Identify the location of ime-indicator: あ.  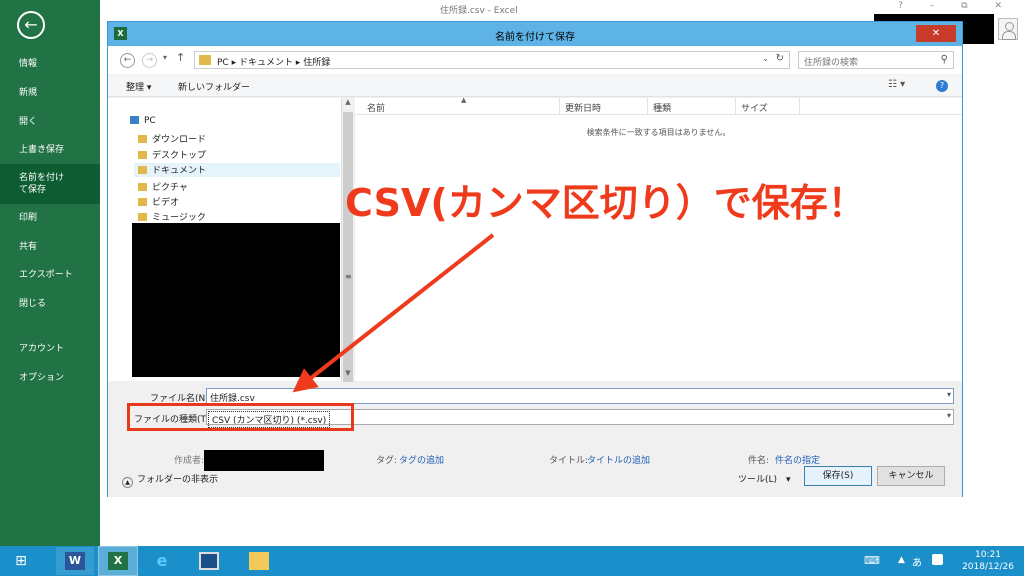
(917, 561).